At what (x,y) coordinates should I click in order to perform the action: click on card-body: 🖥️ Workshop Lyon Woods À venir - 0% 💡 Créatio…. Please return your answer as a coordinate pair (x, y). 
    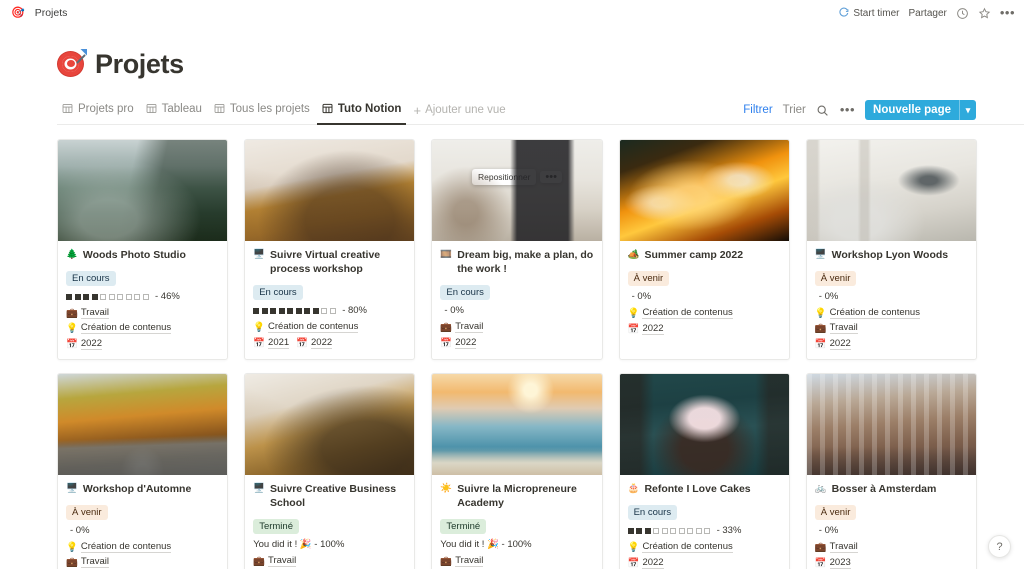
    Looking at the image, I should click on (891, 300).